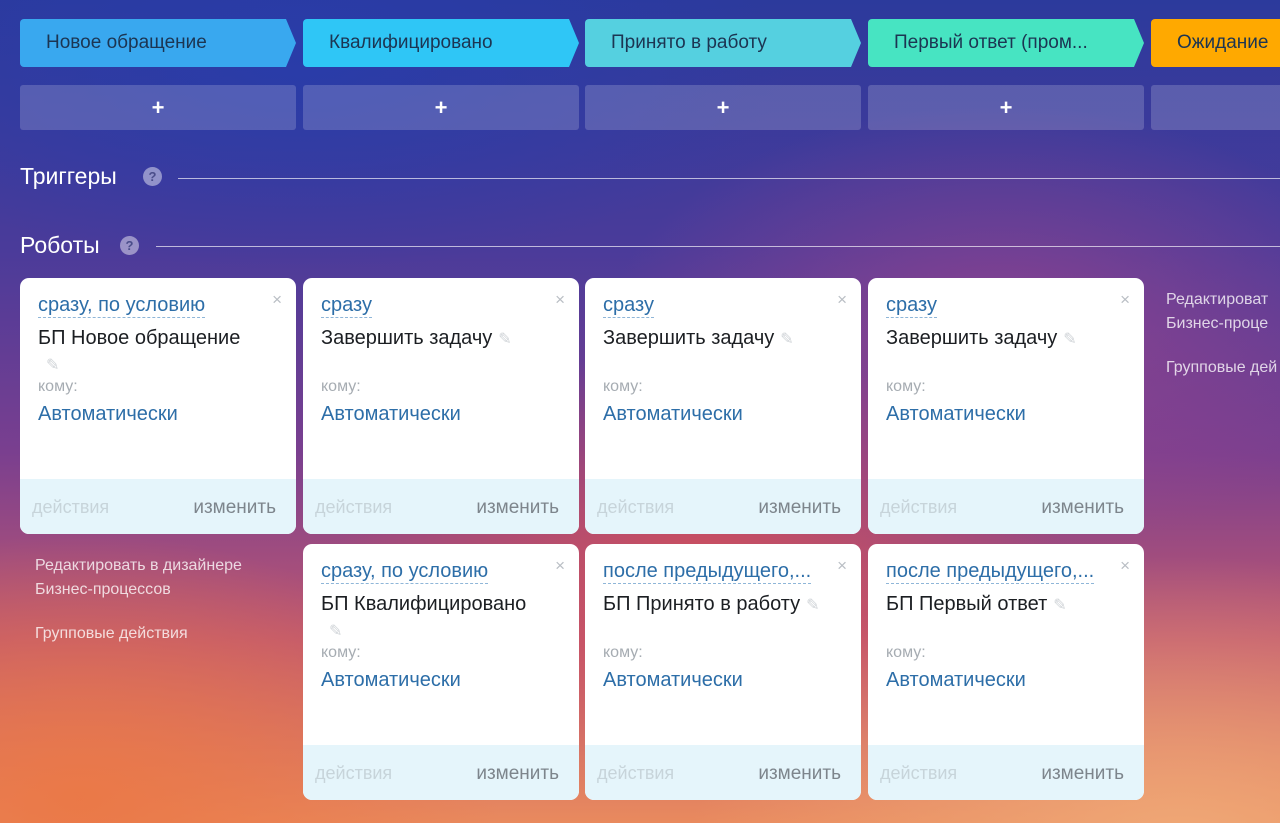 This screenshot has height=823, width=1280. What do you see at coordinates (1223, 42) in the screenshot?
I see `stage-label: Ожидание` at bounding box center [1223, 42].